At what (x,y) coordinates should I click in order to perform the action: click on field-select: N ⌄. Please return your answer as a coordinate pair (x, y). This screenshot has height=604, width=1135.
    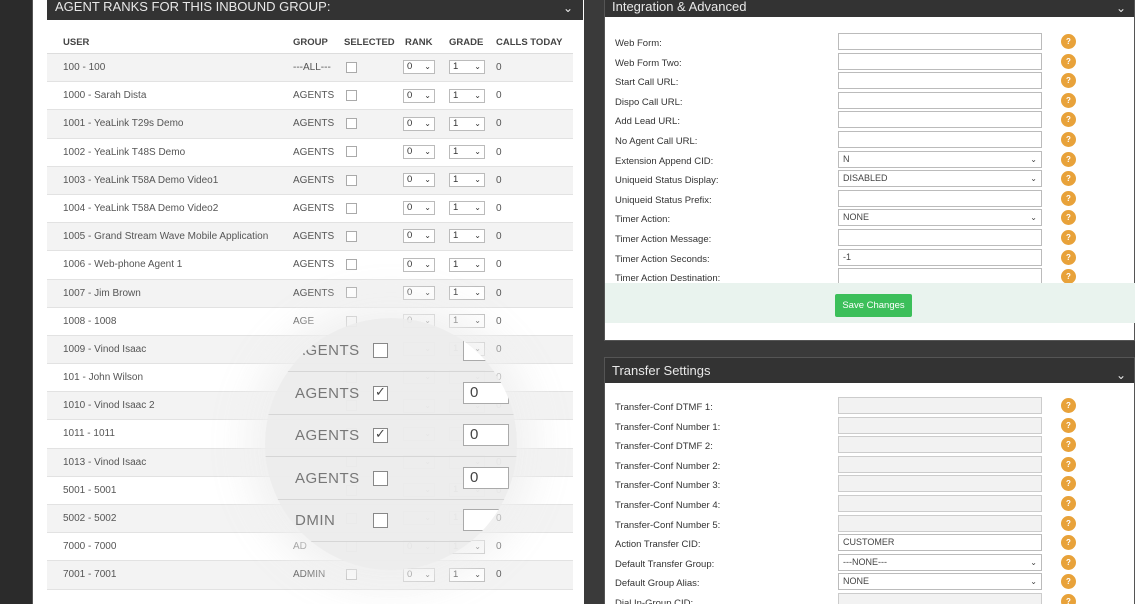
    Looking at the image, I should click on (940, 159).